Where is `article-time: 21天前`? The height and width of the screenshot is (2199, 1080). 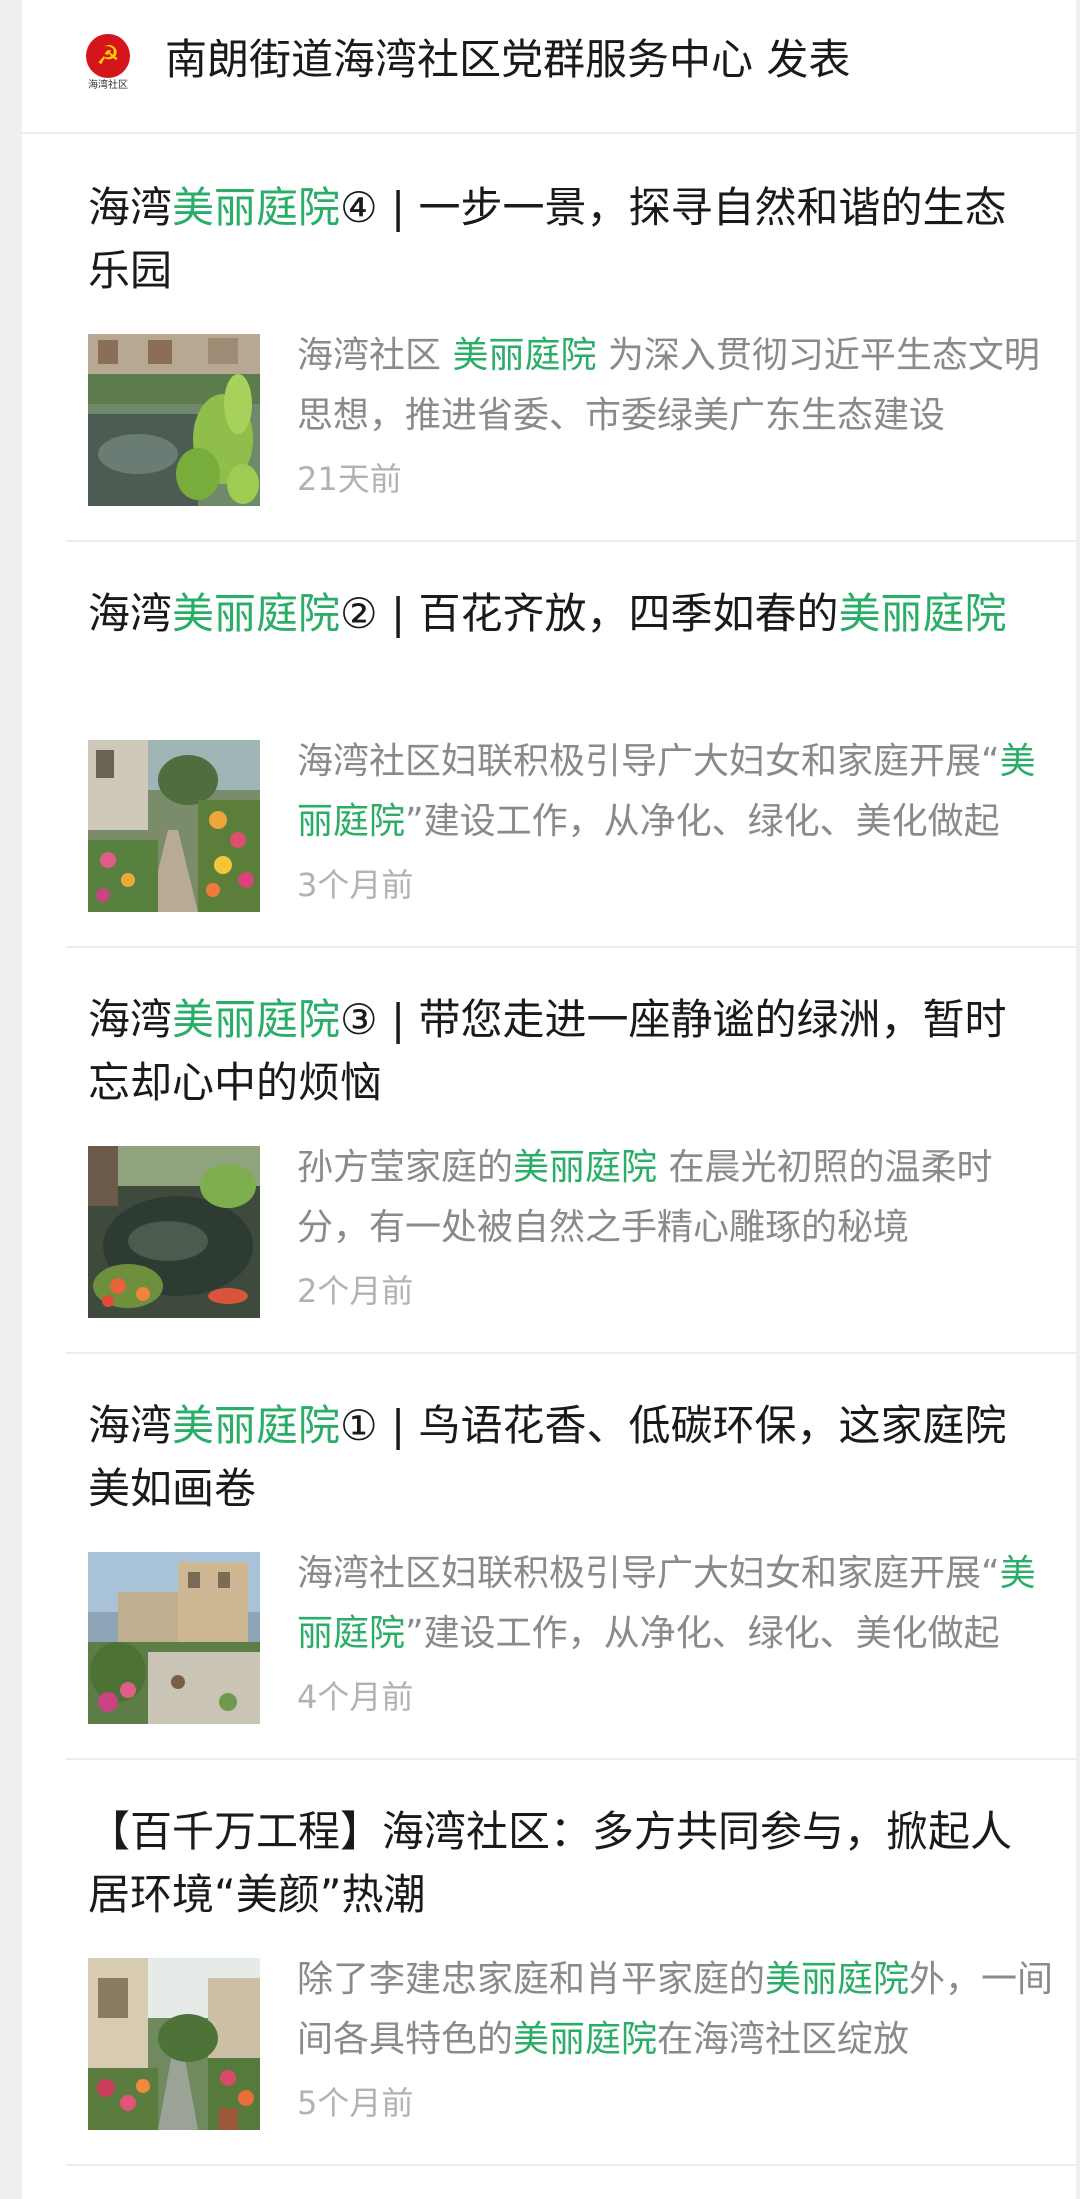
article-time: 21天前 is located at coordinates (349, 479).